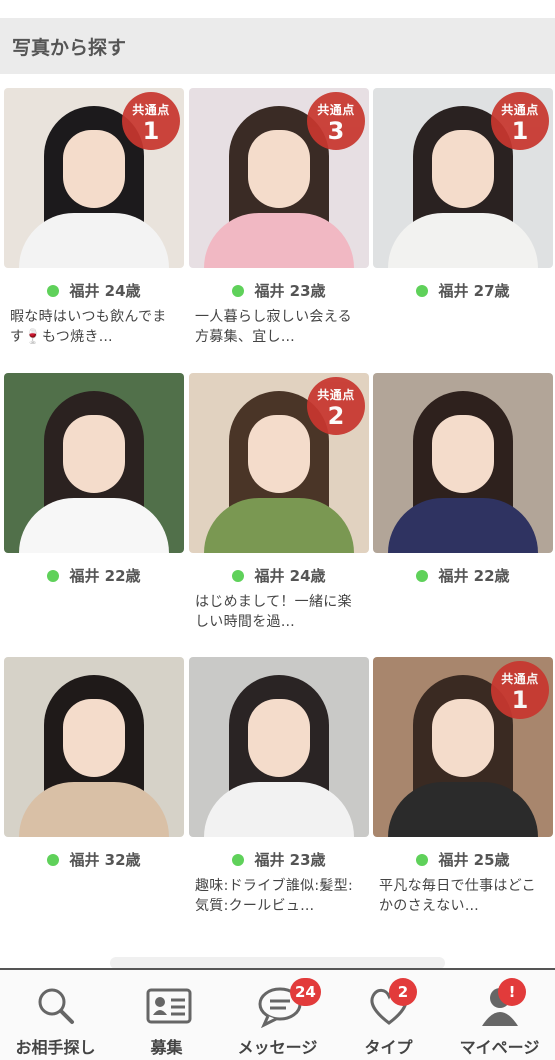  Describe the element at coordinates (277, 46) in the screenshot. I see `section-header: 写真から探す` at that location.